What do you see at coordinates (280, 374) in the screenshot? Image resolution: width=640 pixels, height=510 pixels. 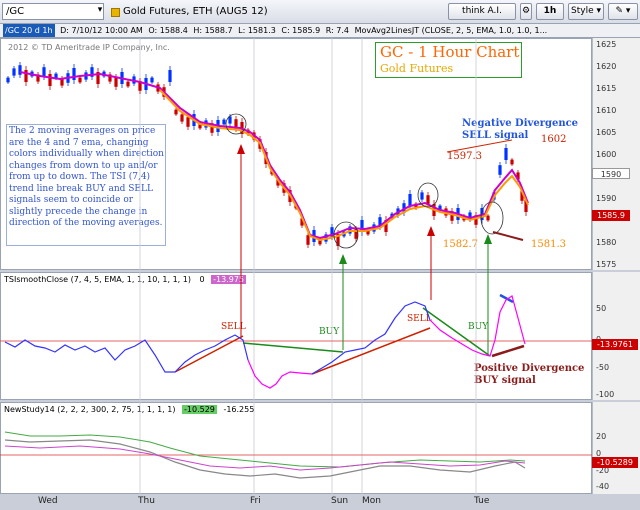 I see `tsi-line-down` at bounding box center [280, 374].